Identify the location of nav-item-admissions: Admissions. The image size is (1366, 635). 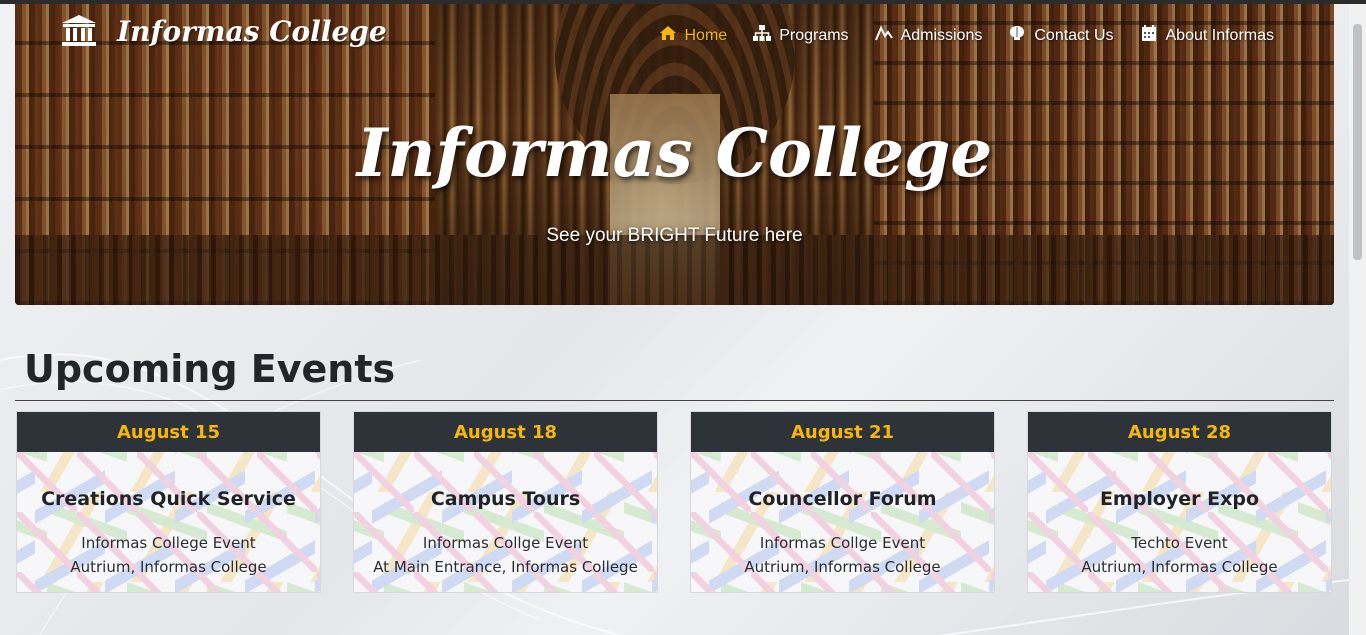
(928, 35).